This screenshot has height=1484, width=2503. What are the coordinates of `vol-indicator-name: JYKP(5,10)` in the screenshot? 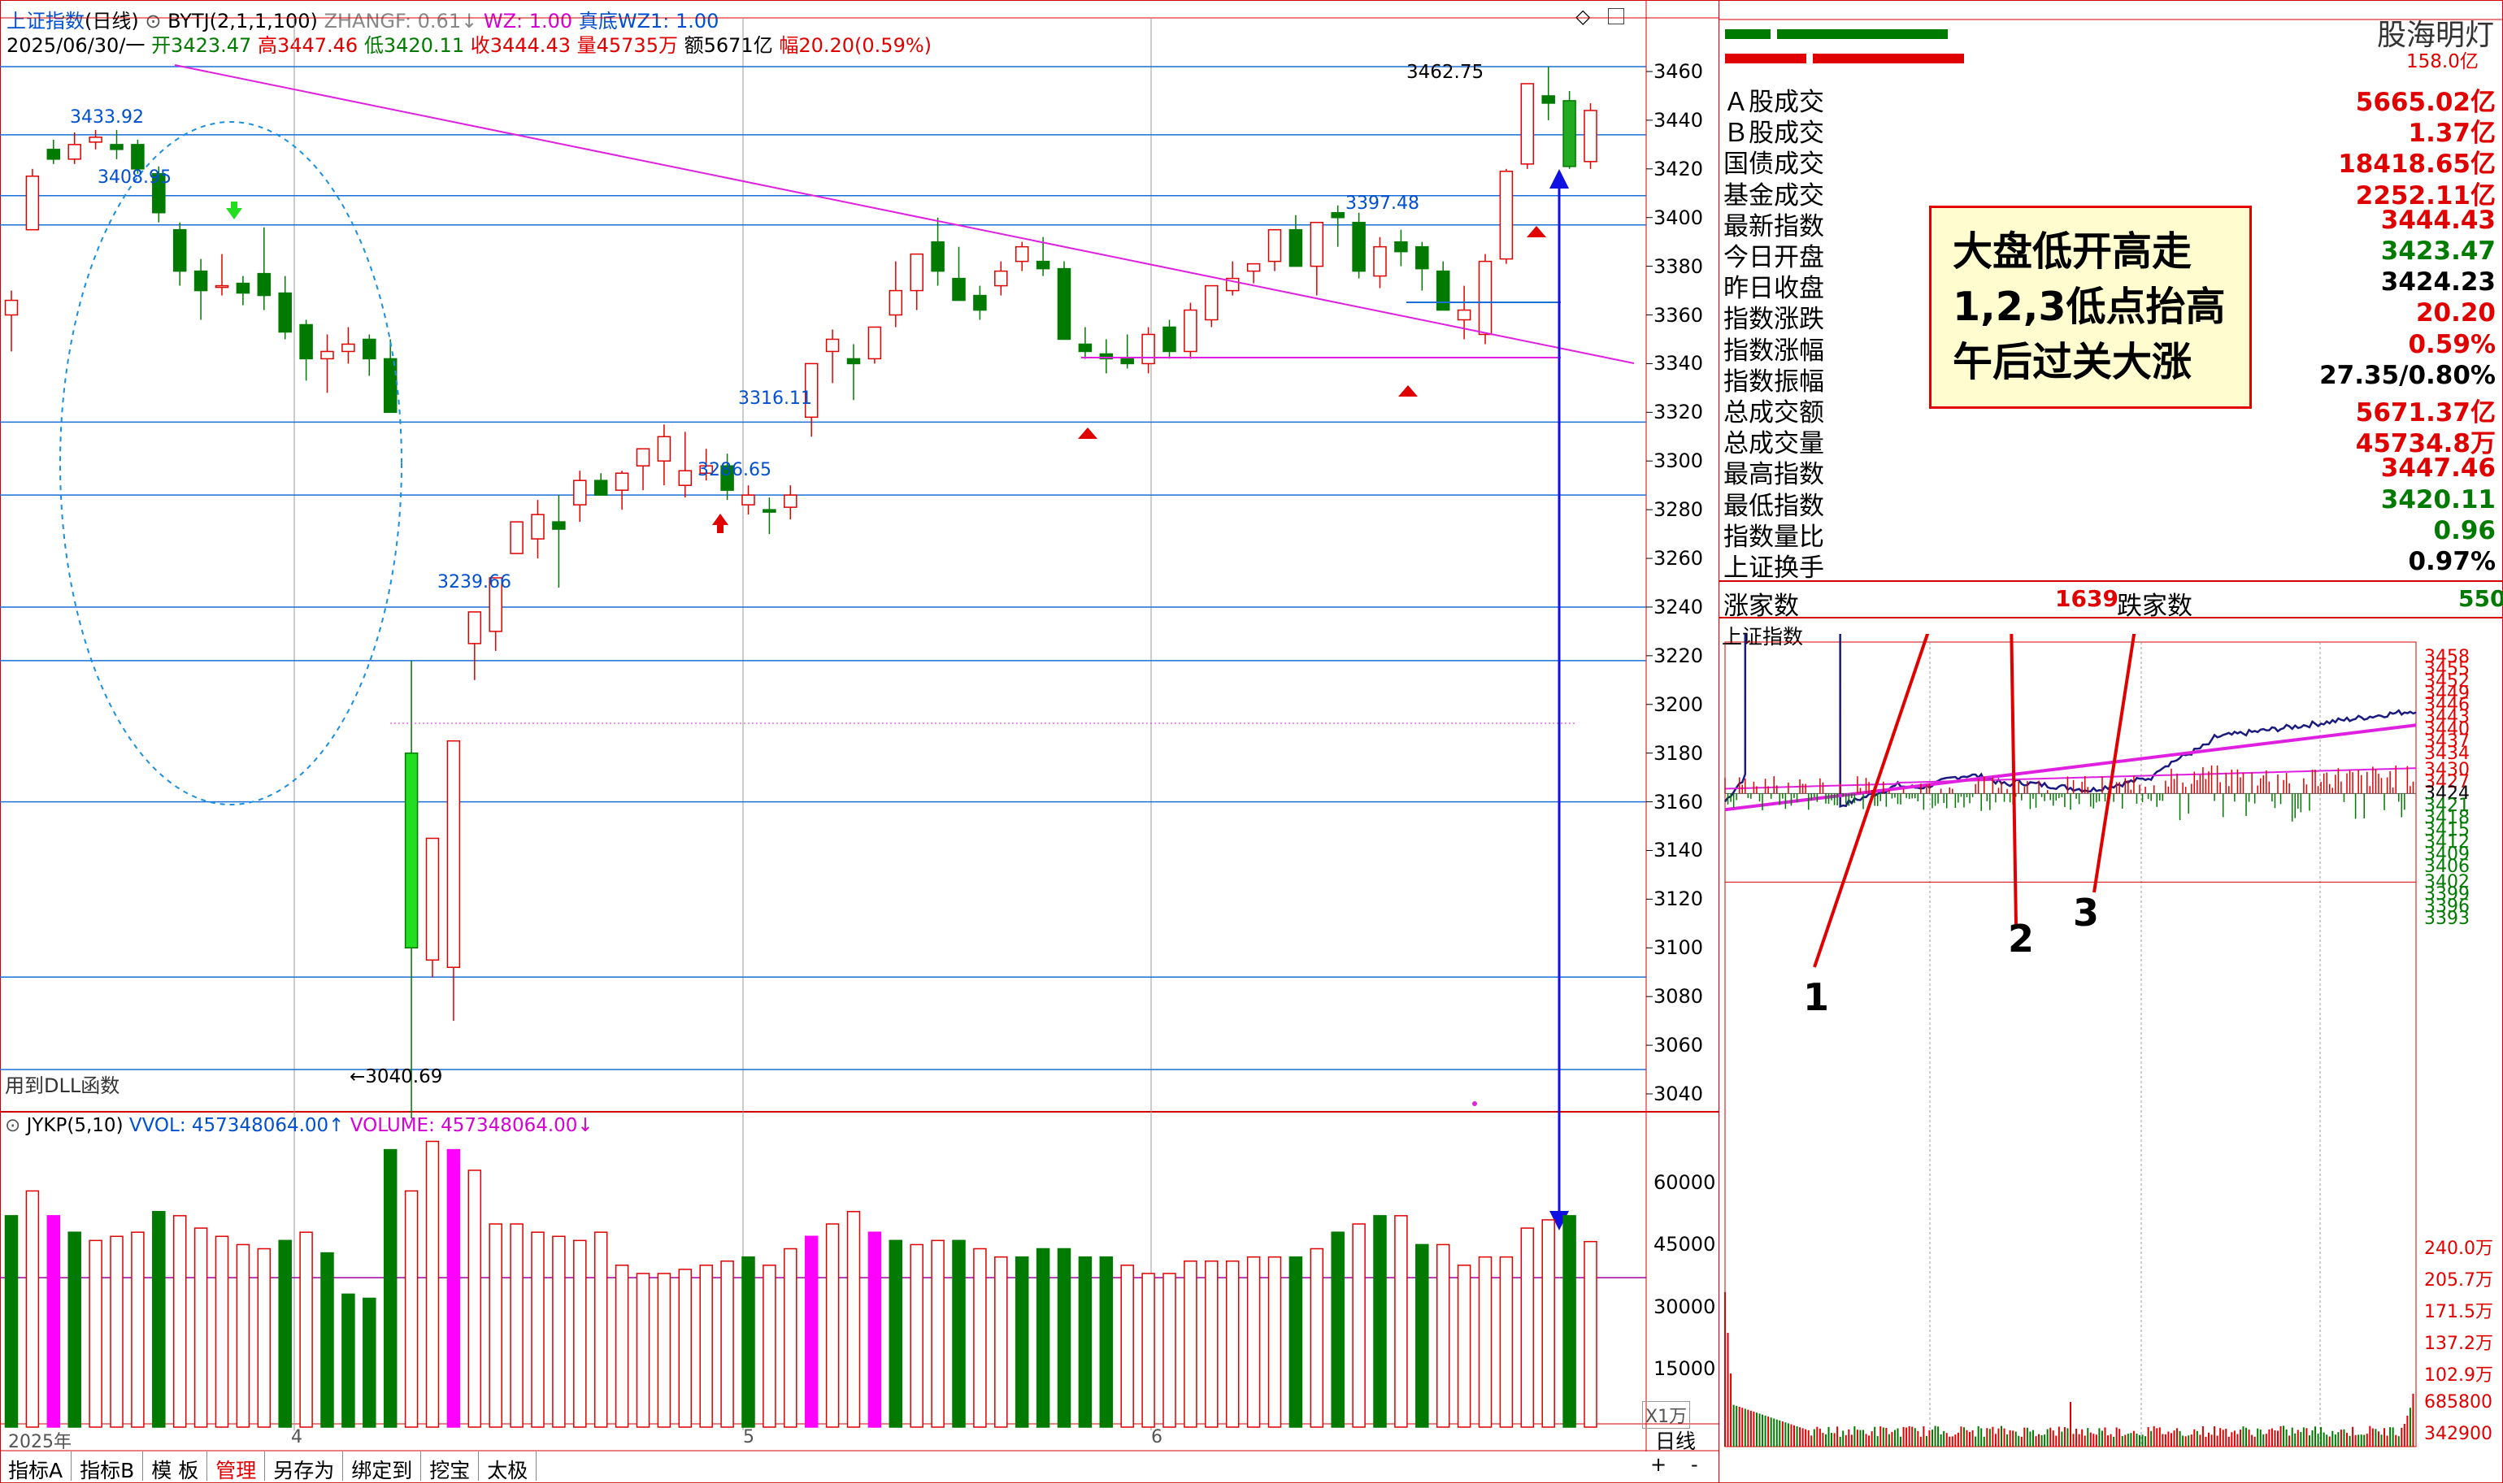 It's located at (75, 1125).